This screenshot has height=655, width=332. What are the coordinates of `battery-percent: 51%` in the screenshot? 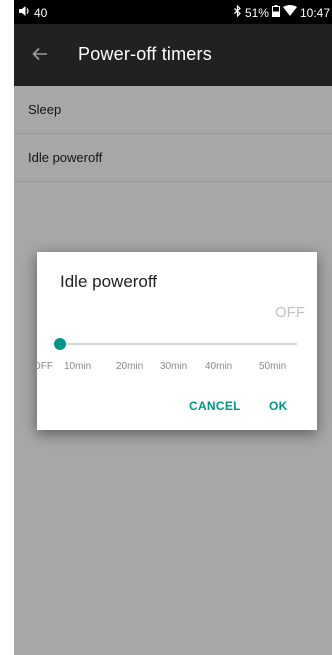 It's located at (256, 12).